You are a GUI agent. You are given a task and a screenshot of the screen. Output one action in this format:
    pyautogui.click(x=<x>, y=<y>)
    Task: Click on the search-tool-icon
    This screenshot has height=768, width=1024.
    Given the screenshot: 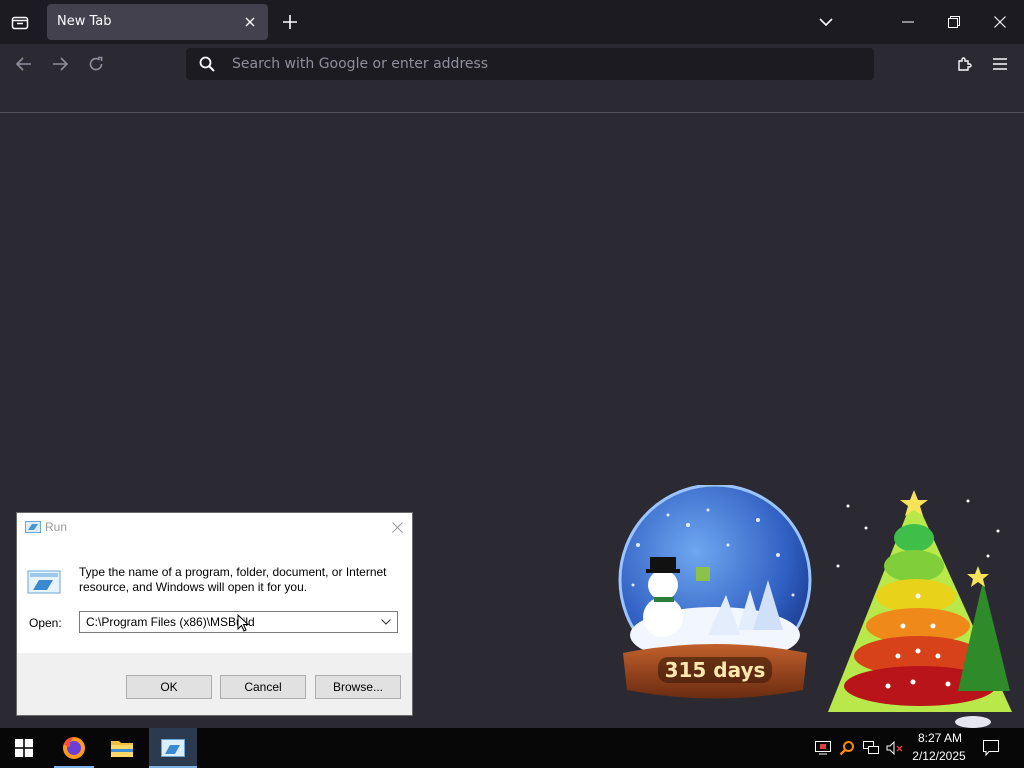 What is the action you would take?
    pyautogui.click(x=847, y=748)
    